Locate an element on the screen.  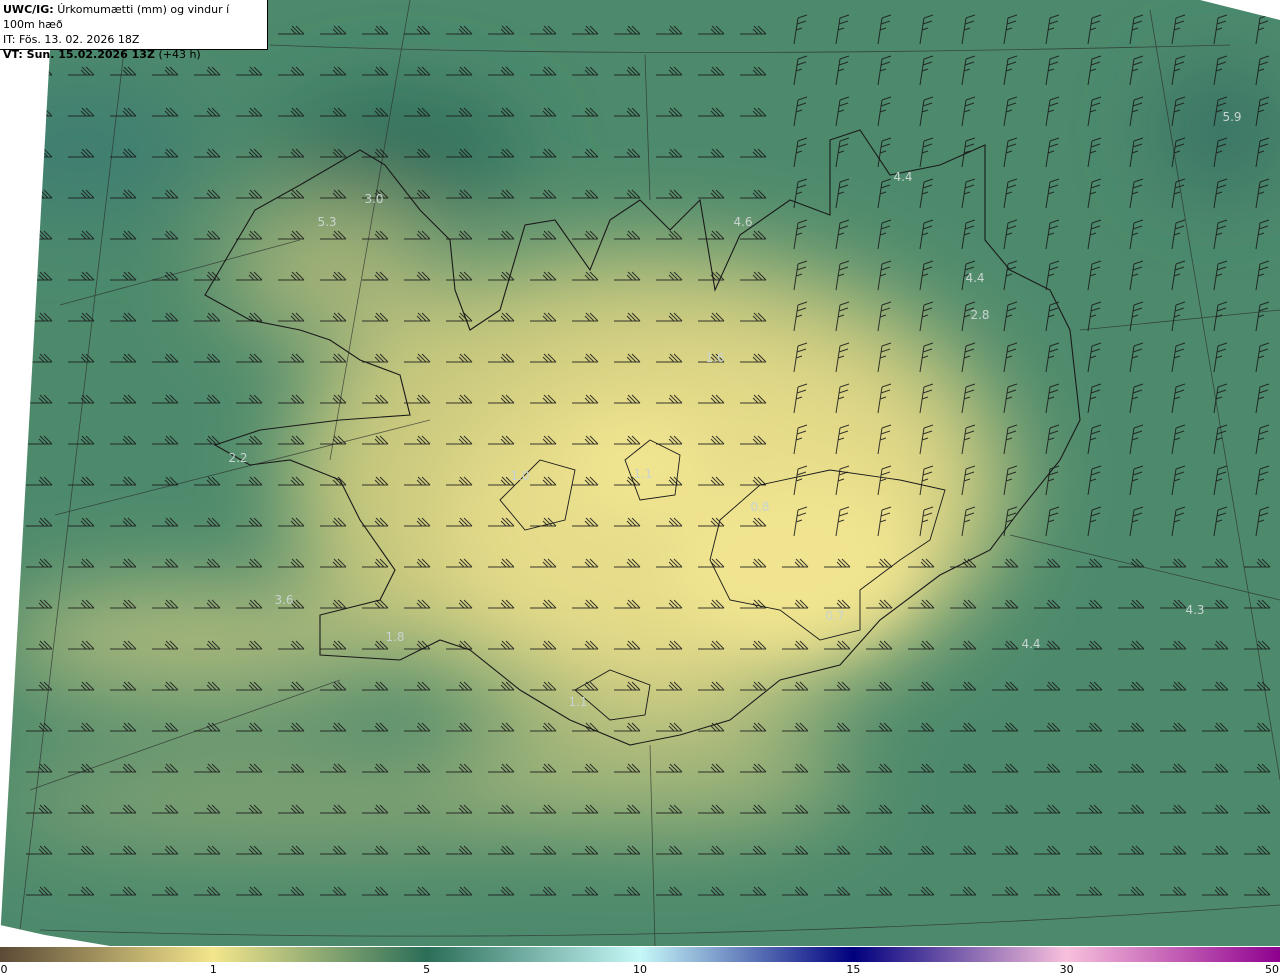
colorbar-tick-label: 5 is located at coordinates (427, 969).